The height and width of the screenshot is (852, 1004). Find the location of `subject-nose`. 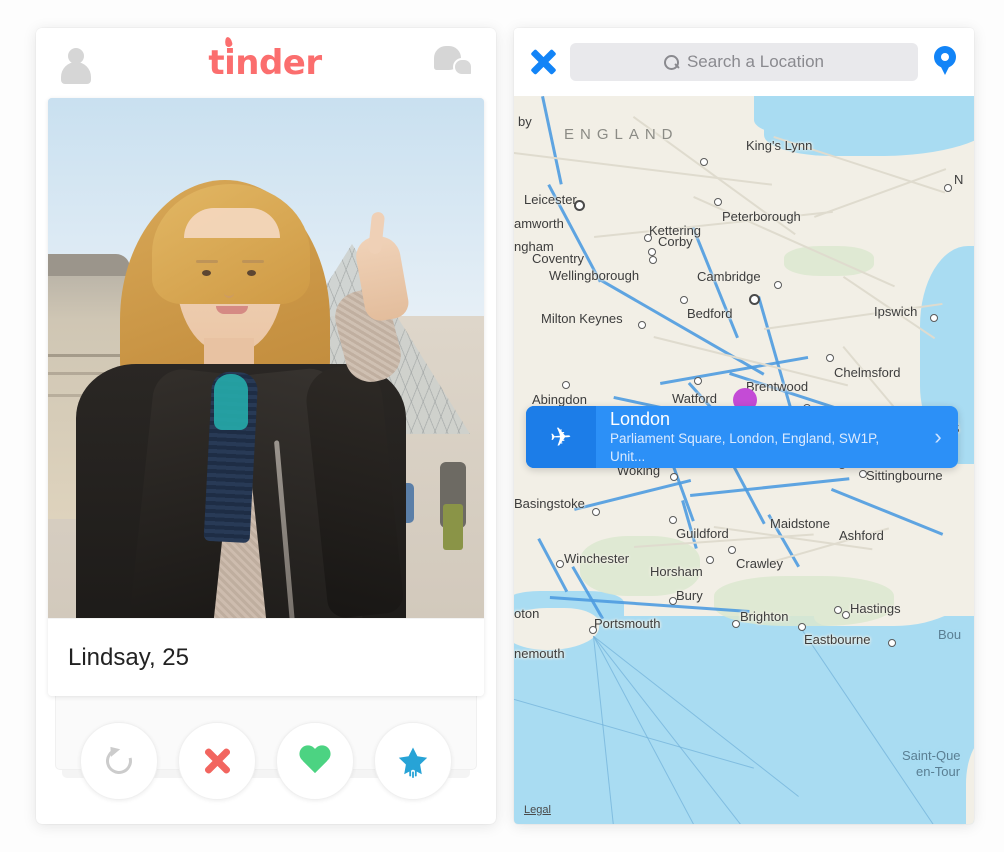

subject-nose is located at coordinates (229, 293).